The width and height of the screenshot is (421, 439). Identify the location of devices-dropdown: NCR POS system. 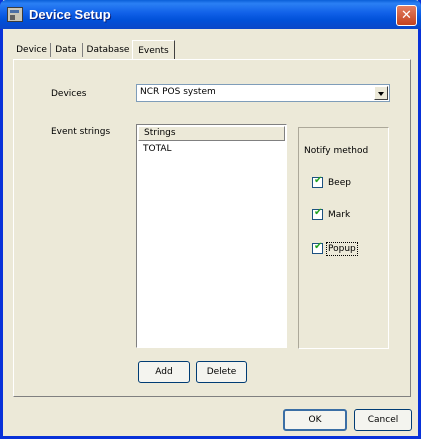
(263, 93).